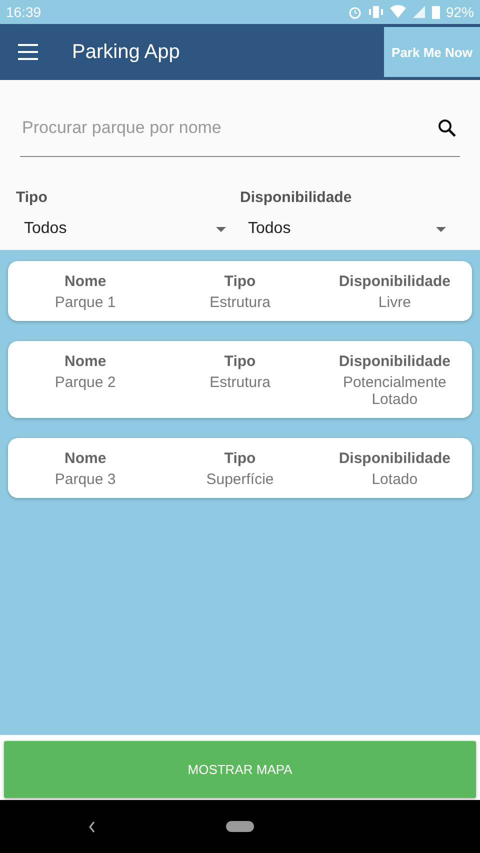  What do you see at coordinates (85, 302) in the screenshot?
I see `park-value: Parque 1` at bounding box center [85, 302].